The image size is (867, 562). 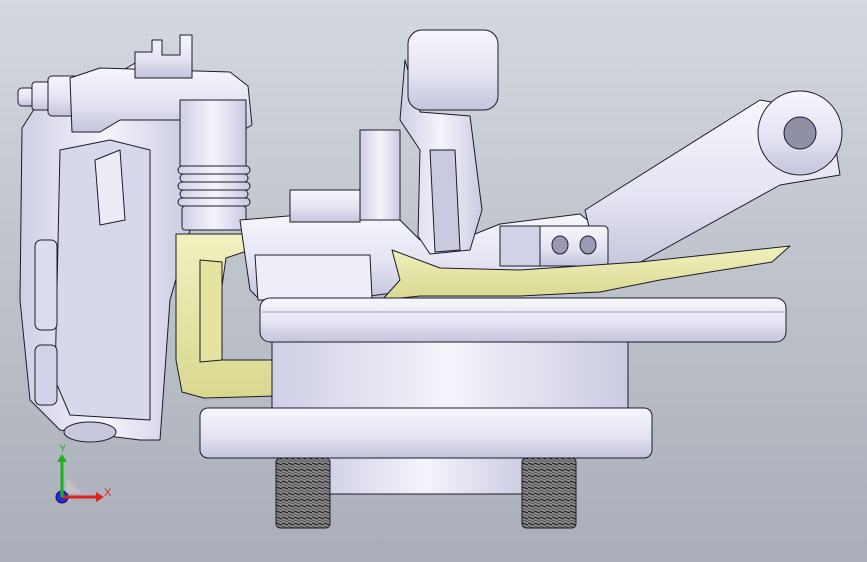 What do you see at coordinates (46, 285) in the screenshot?
I see `caliper-slot-upper` at bounding box center [46, 285].